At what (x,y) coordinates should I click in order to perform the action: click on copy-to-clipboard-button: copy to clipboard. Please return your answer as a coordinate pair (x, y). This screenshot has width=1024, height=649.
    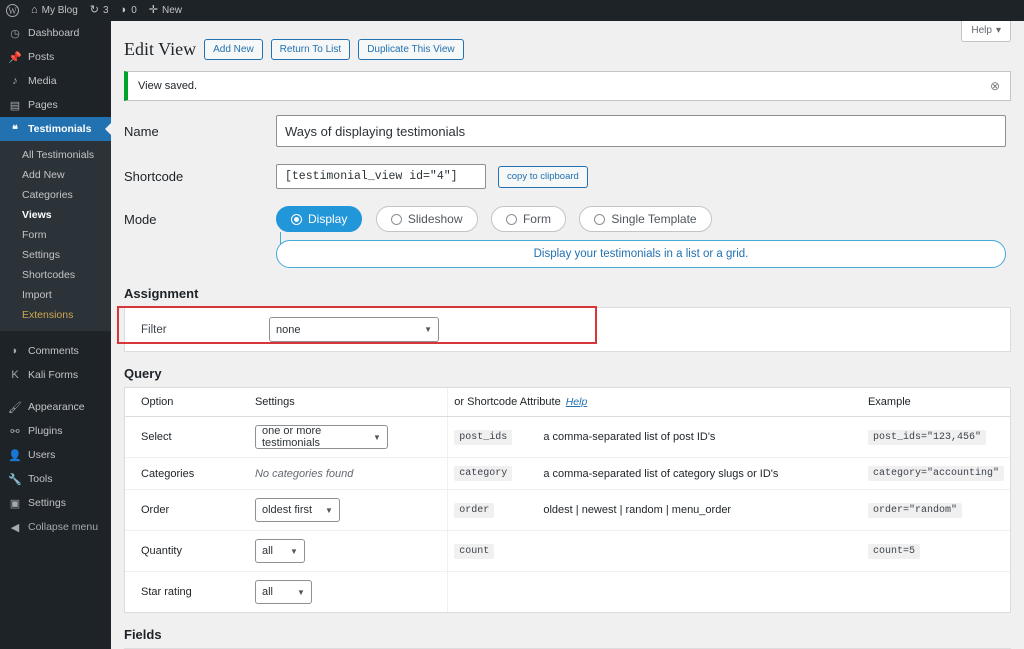
    Looking at the image, I should click on (543, 176).